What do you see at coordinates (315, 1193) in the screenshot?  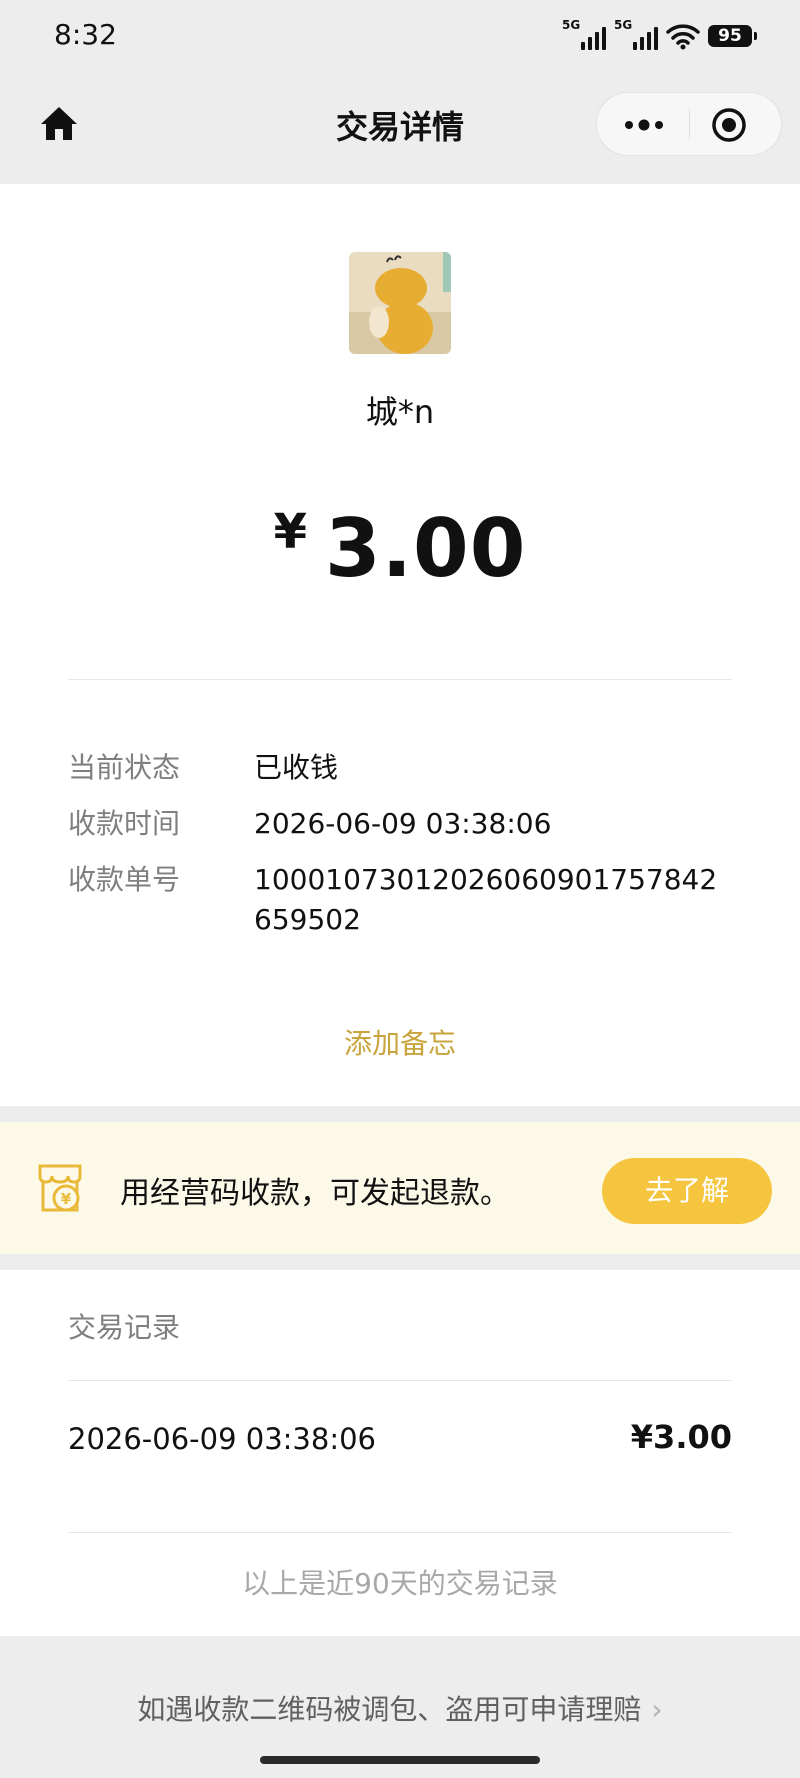 I see `promo-text: 用经营码收款，可发起退款。` at bounding box center [315, 1193].